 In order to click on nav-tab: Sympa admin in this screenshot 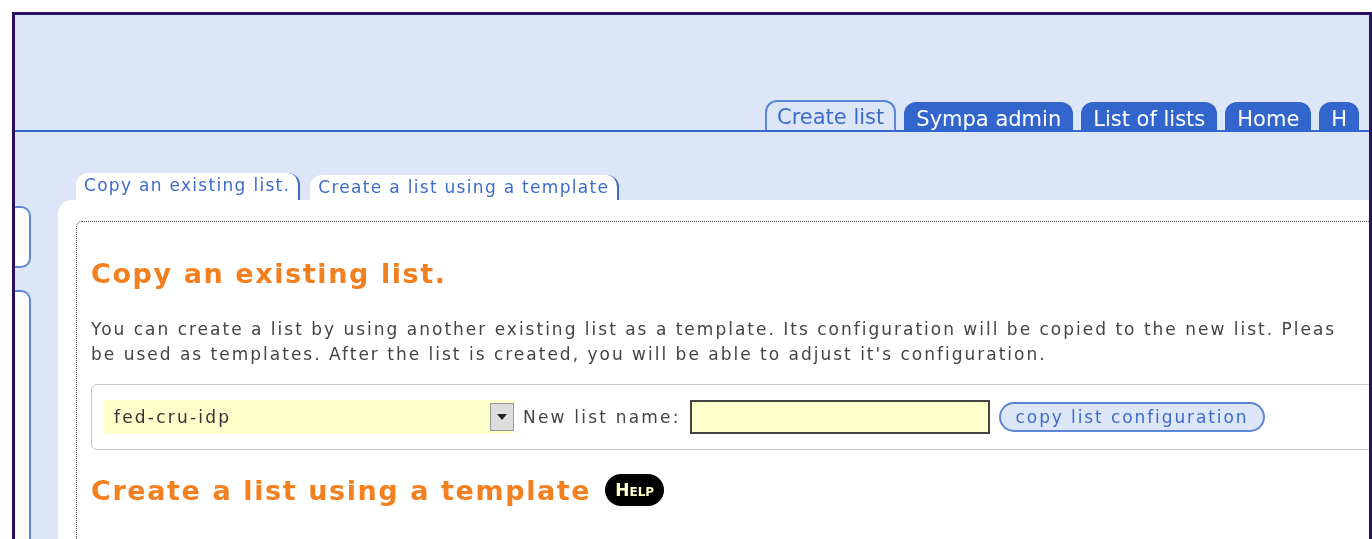, I will do `click(989, 116)`.